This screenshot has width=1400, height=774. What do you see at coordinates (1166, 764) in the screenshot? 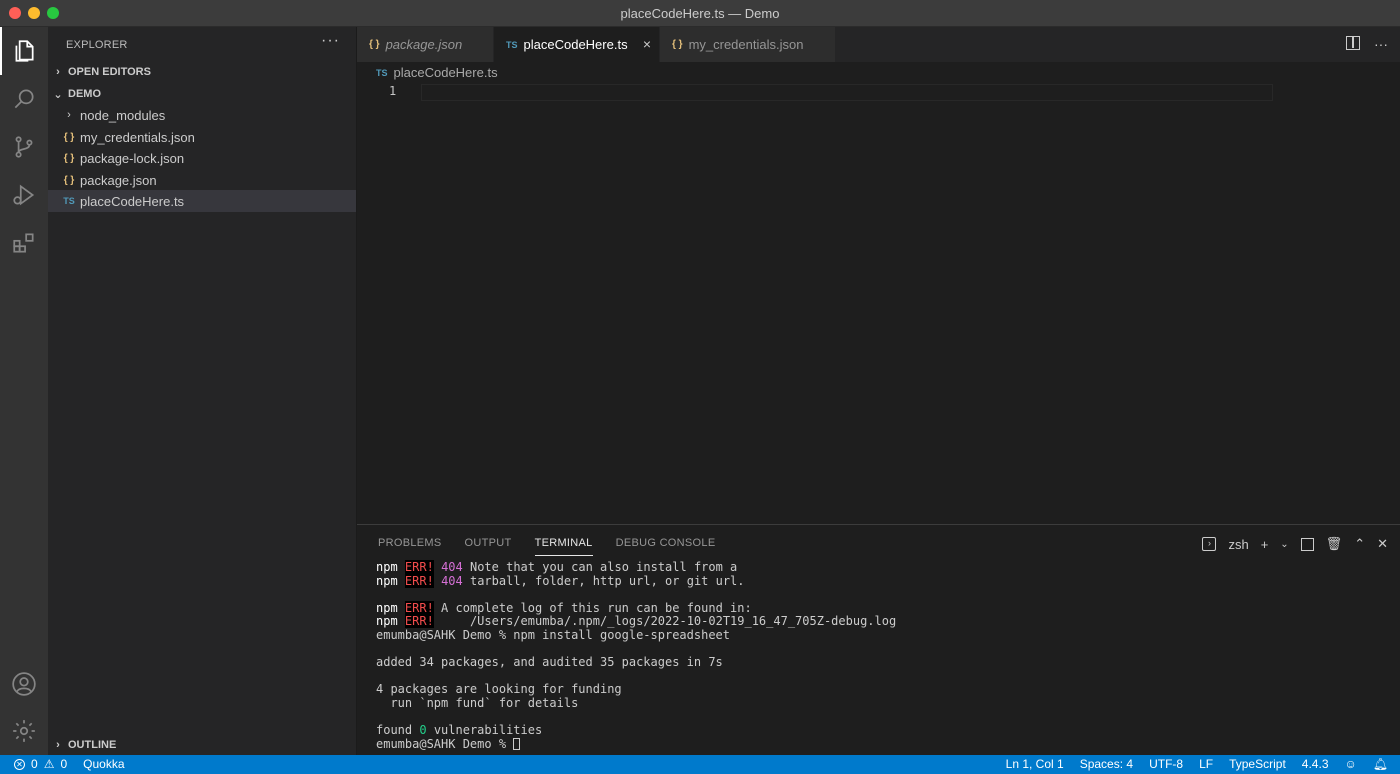
I see `encoding: UTF-8` at bounding box center [1166, 764].